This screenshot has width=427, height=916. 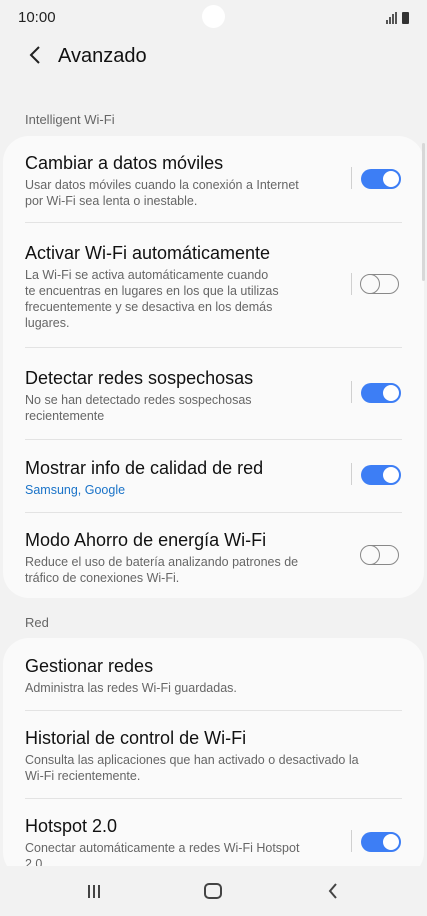 I want to click on home-button, so click(x=213, y=891).